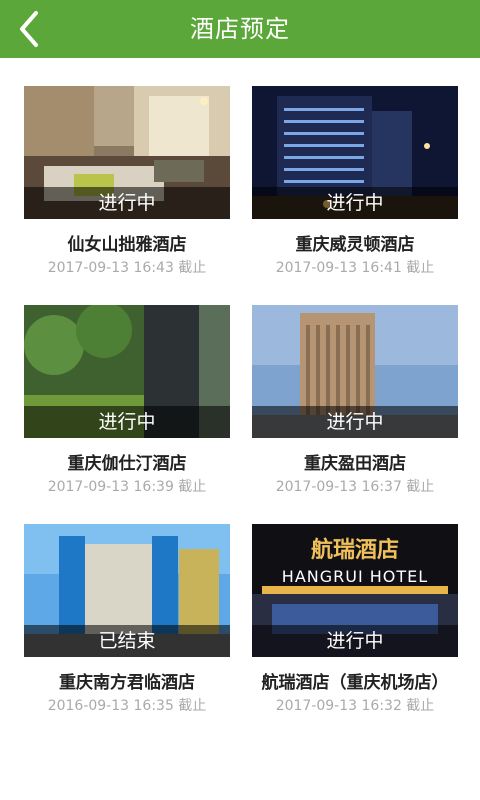 The width and height of the screenshot is (480, 800). I want to click on hotel-name: 航瑞酒店（重庆机场店）, so click(355, 683).